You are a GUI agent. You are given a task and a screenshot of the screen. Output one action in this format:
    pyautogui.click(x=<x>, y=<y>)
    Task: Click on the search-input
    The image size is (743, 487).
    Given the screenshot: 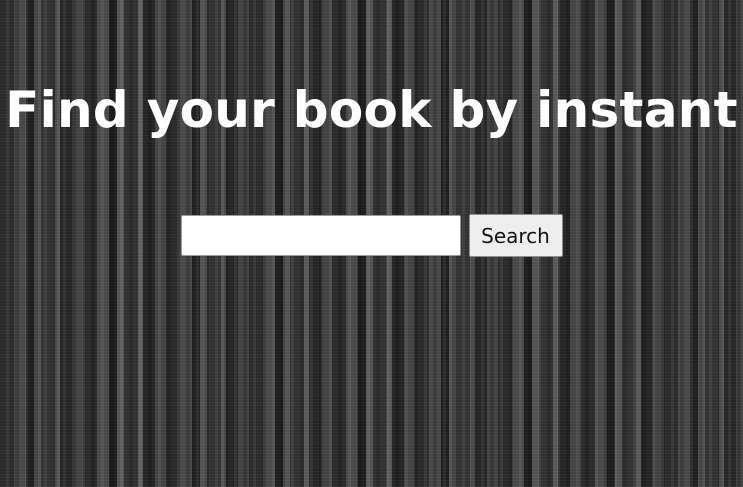 What is the action you would take?
    pyautogui.click(x=320, y=235)
    